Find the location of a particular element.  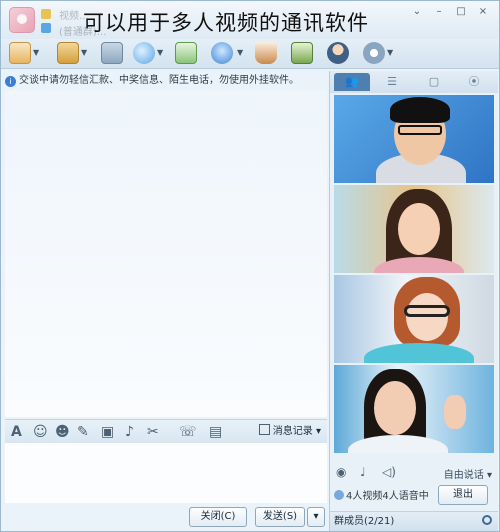

dropdown-icon: ⌄ is located at coordinates (417, 12).